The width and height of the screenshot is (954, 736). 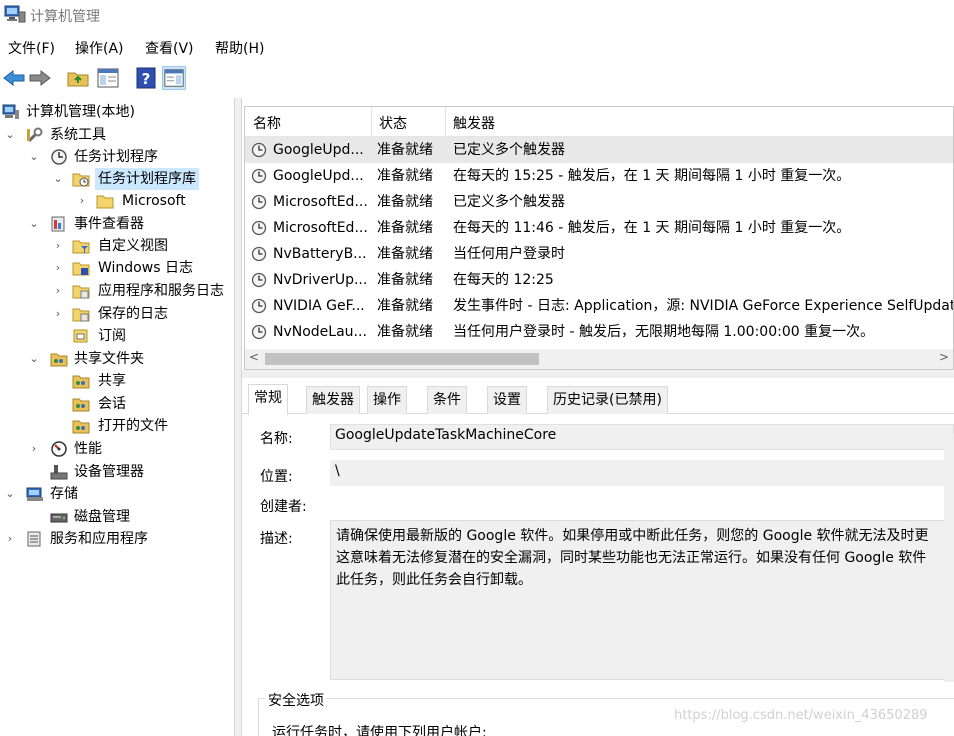 What do you see at coordinates (99, 539) in the screenshot?
I see `tree-label: 服务和应用程序` at bounding box center [99, 539].